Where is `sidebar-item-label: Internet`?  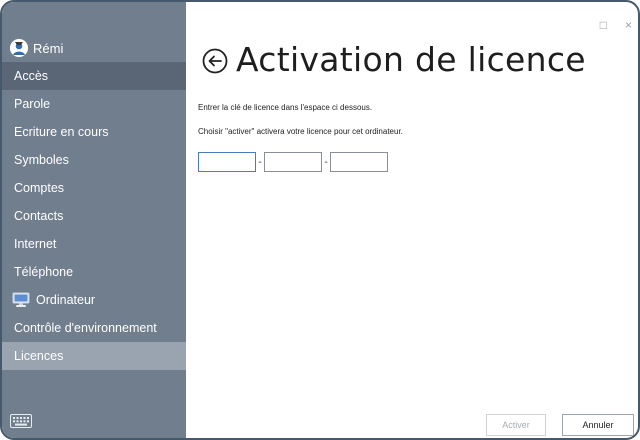 sidebar-item-label: Internet is located at coordinates (35, 244).